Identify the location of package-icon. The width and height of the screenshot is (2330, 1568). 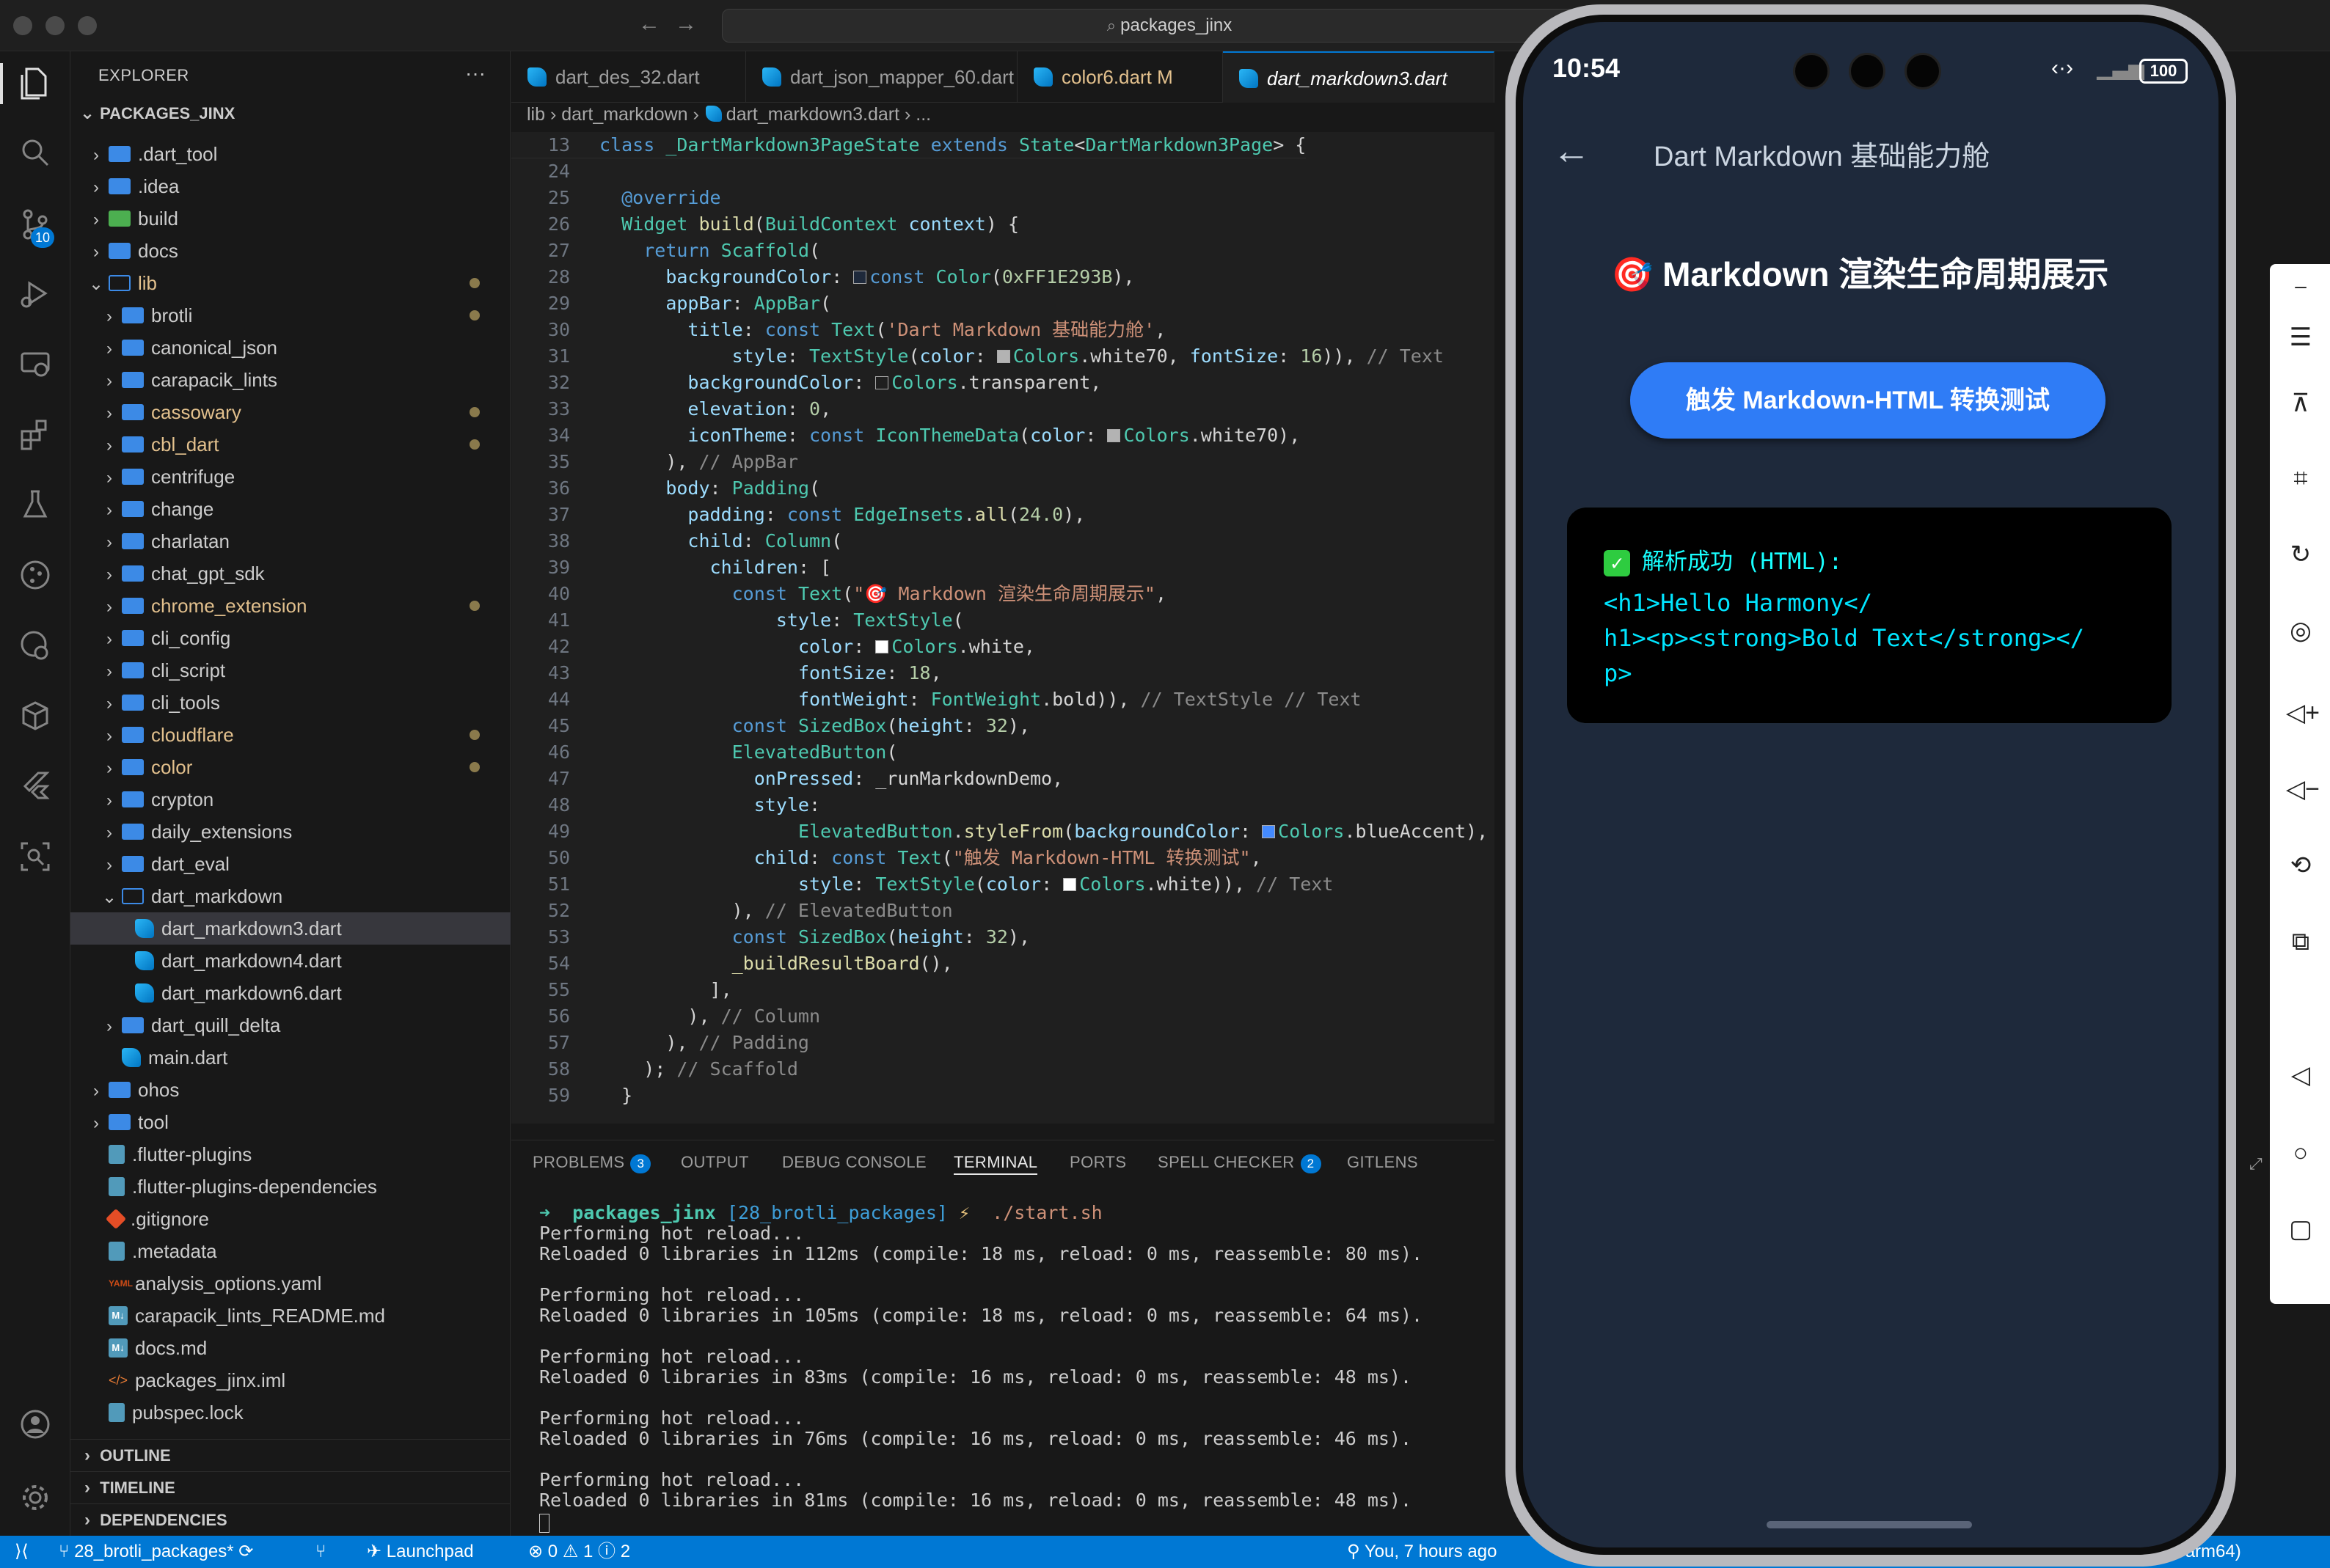
(35, 717).